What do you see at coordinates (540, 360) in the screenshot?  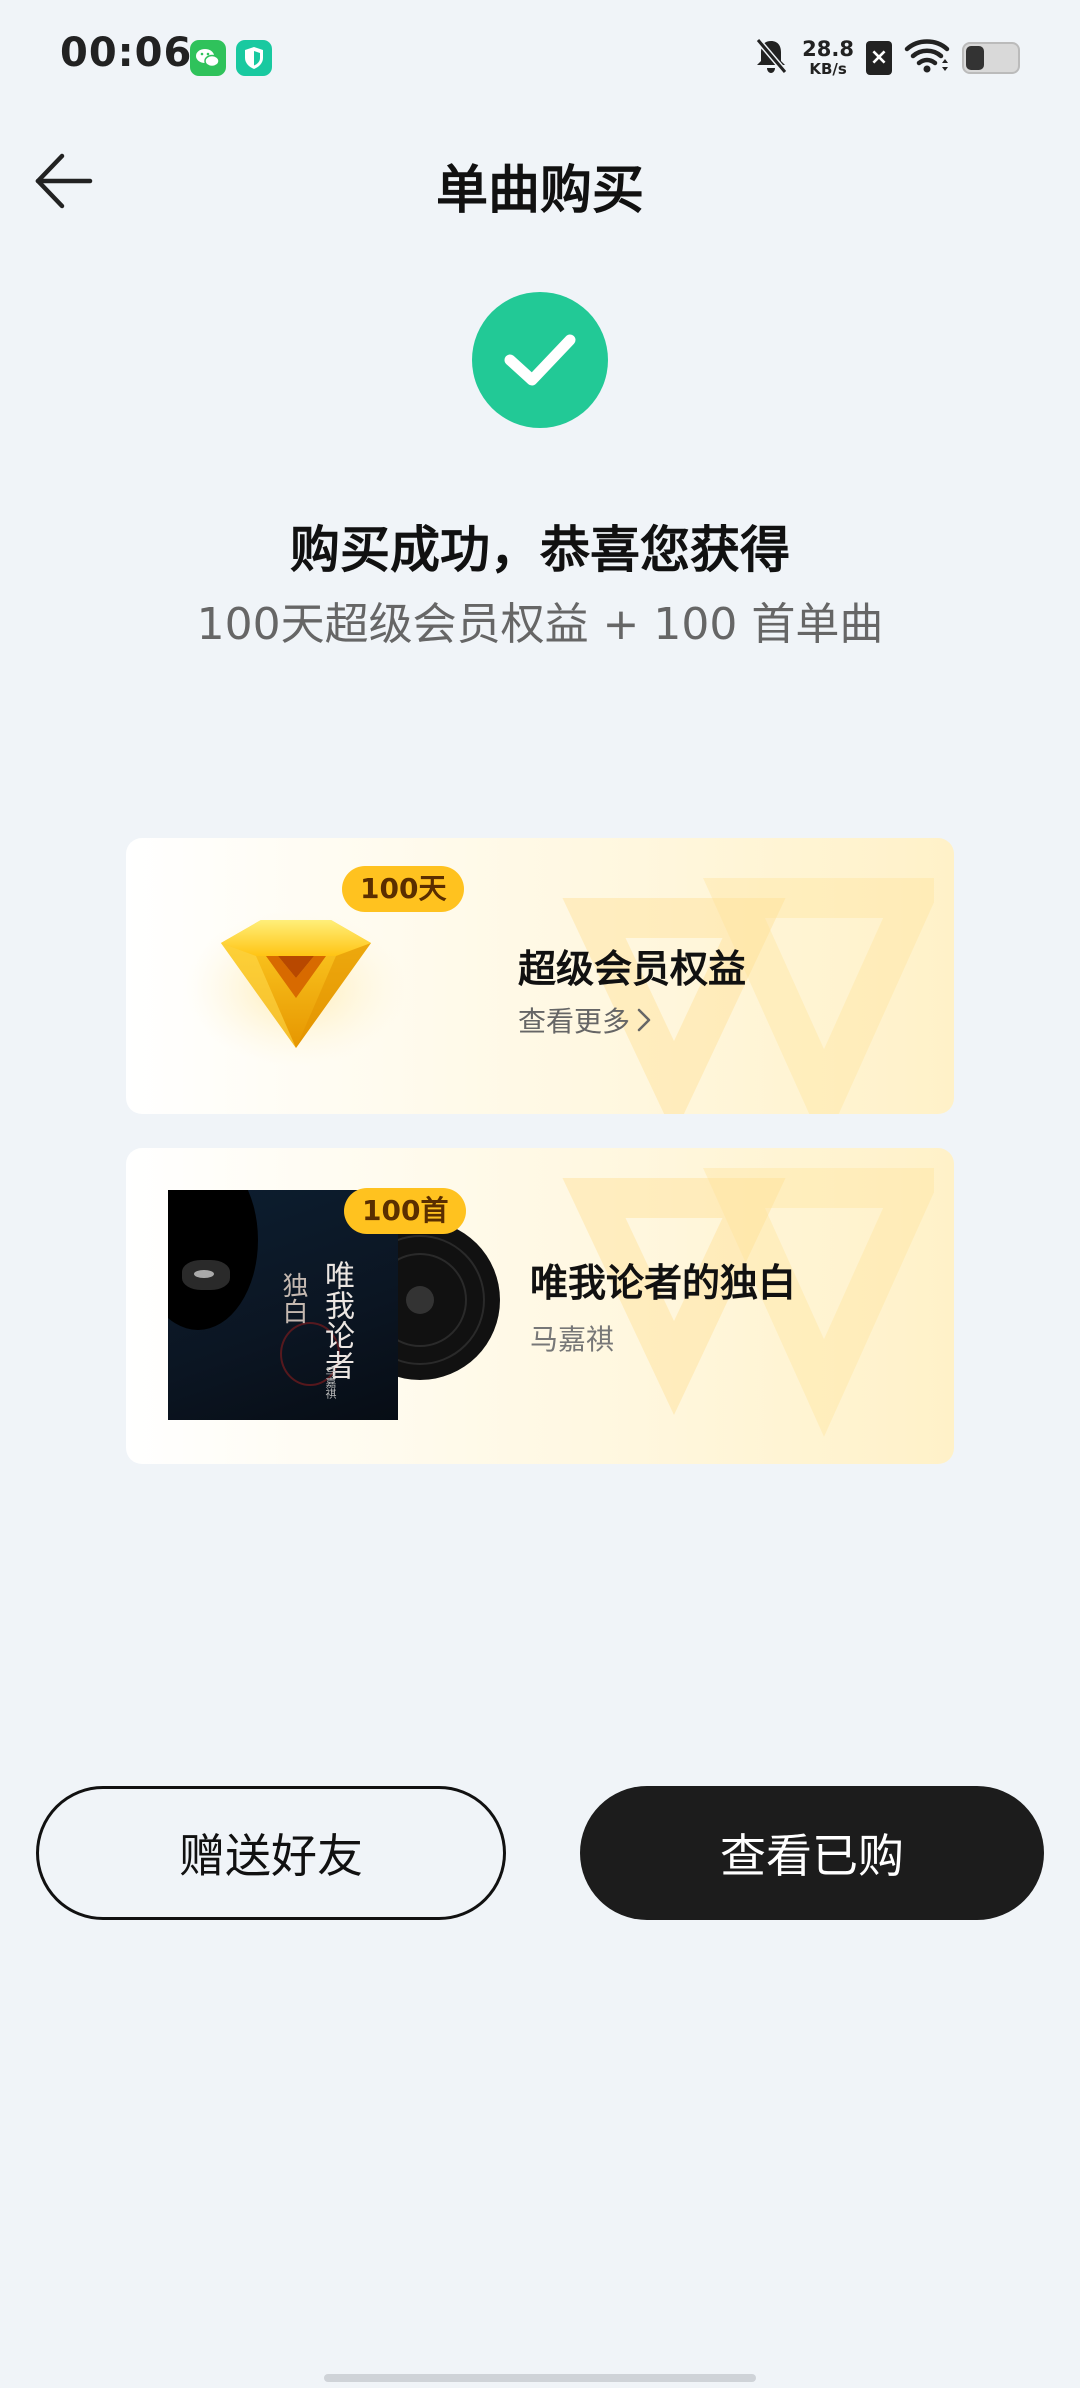 I see `success-check-icon` at bounding box center [540, 360].